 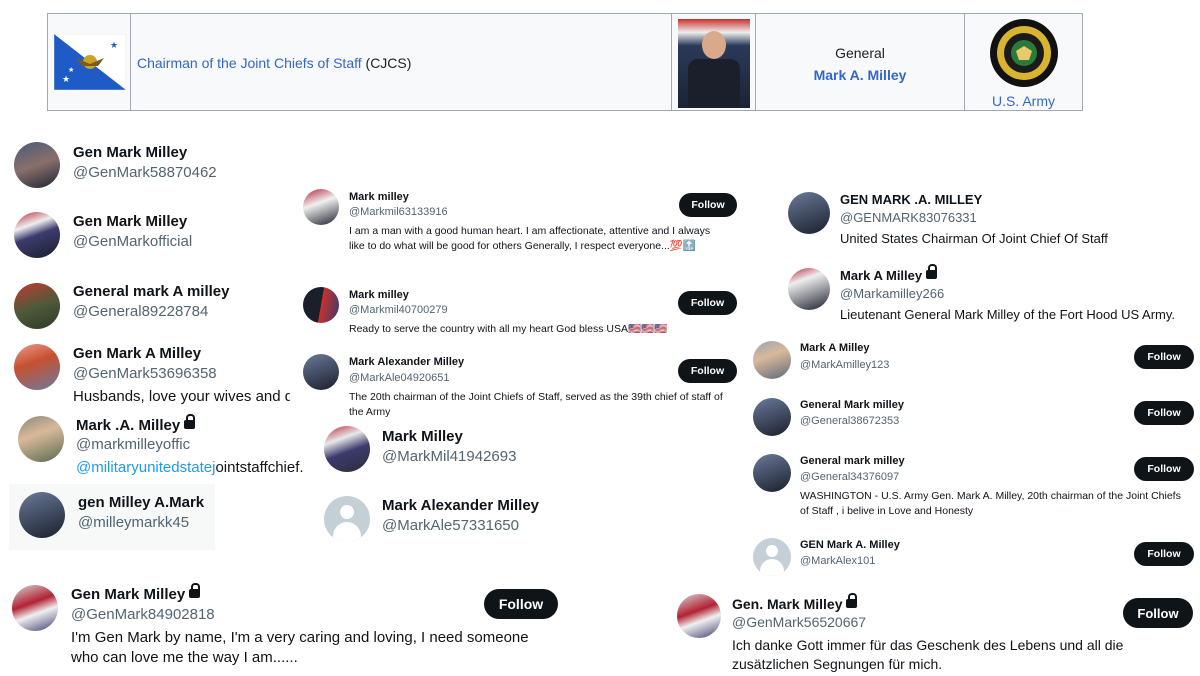 What do you see at coordinates (852, 461) in the screenshot?
I see `account-name: General mark milley` at bounding box center [852, 461].